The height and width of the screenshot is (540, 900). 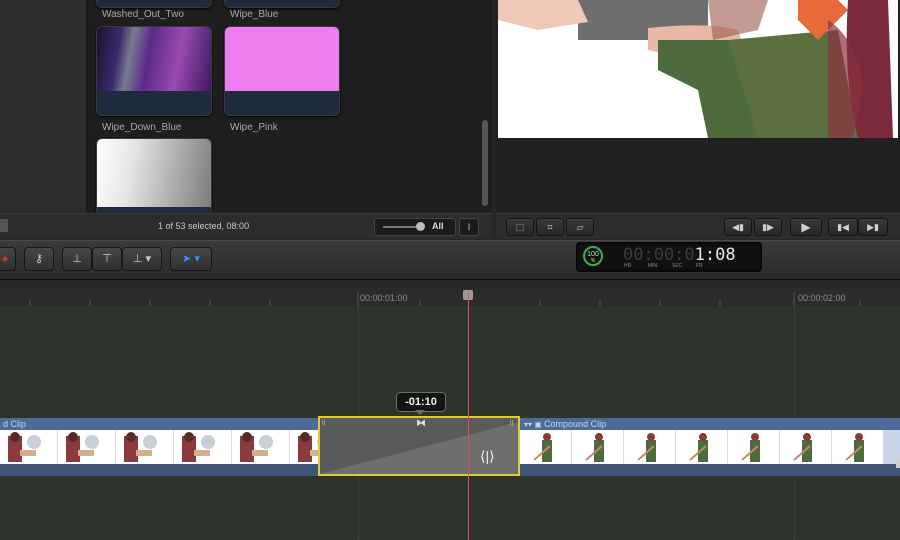 What do you see at coordinates (710, 424) in the screenshot?
I see `right-clip-header: ▾▾ ▣ Compound Clip` at bounding box center [710, 424].